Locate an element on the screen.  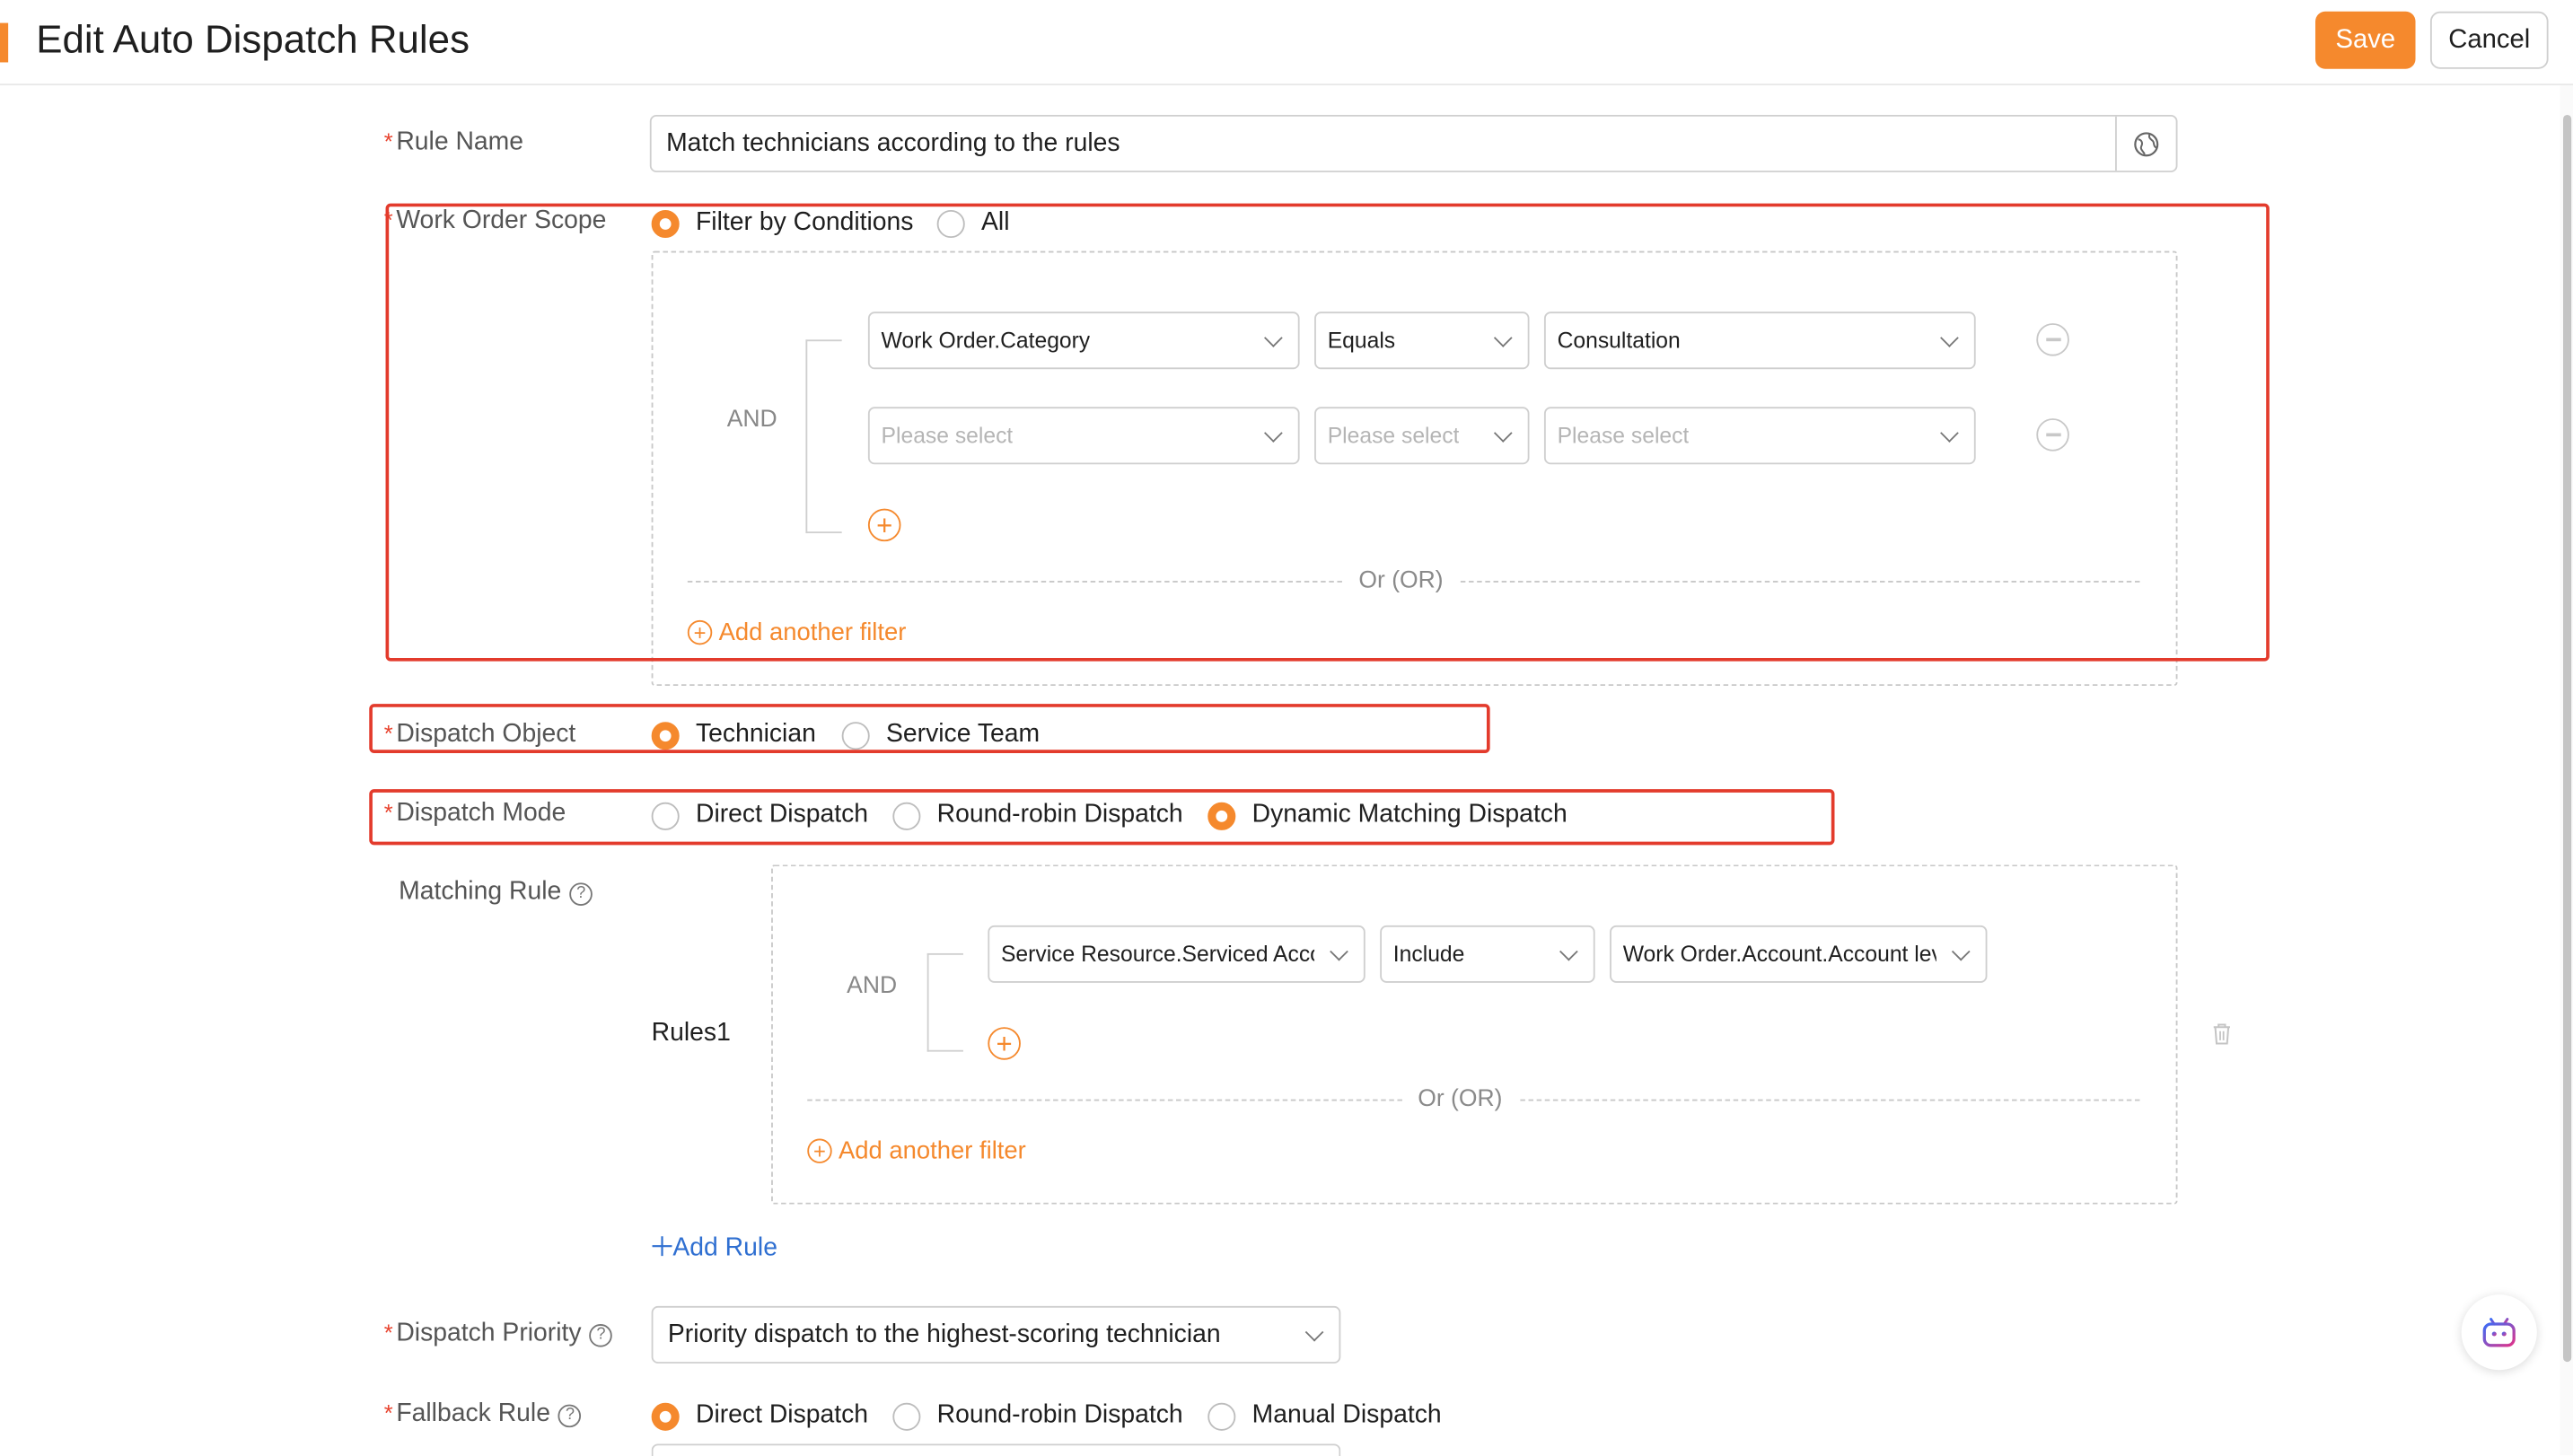
language-globe-button is located at coordinates (2145, 143).